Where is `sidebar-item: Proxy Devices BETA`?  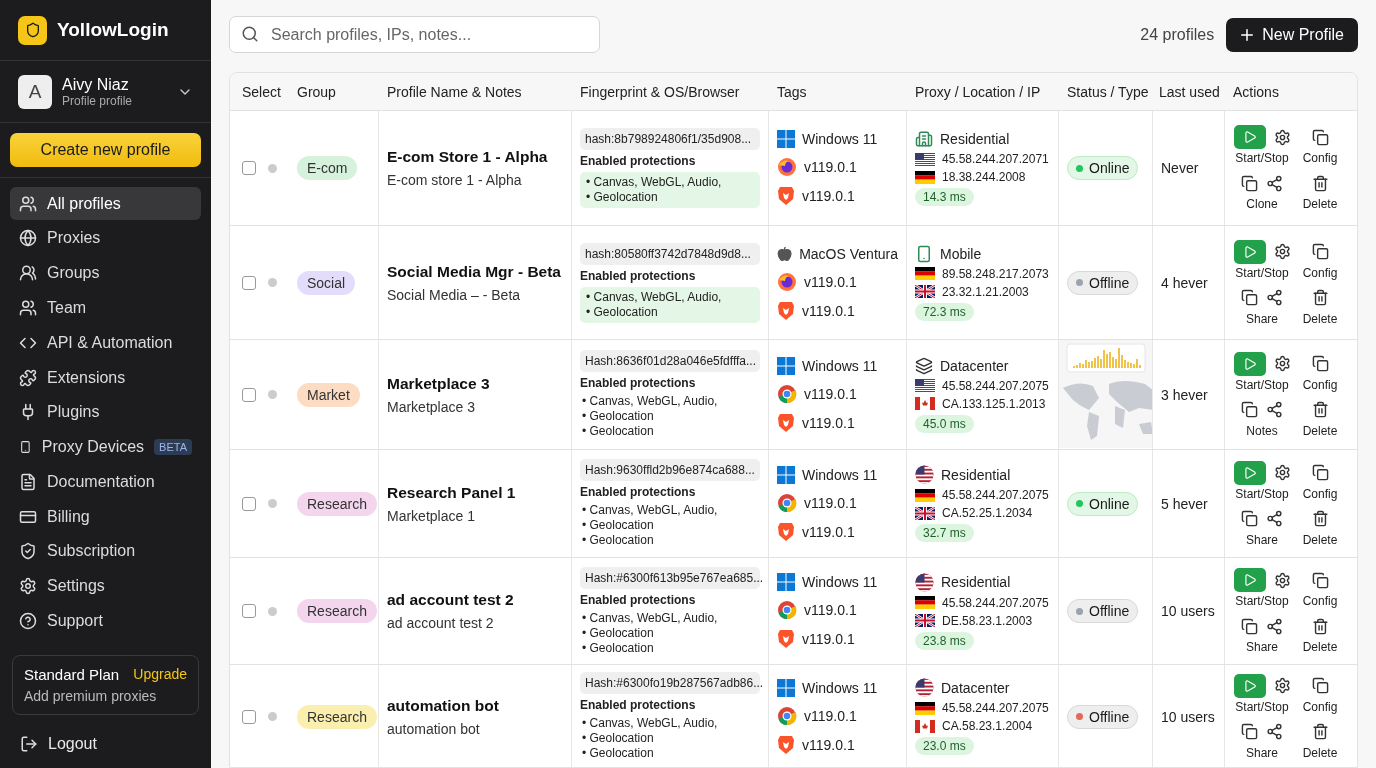 sidebar-item: Proxy Devices BETA is located at coordinates (105, 447).